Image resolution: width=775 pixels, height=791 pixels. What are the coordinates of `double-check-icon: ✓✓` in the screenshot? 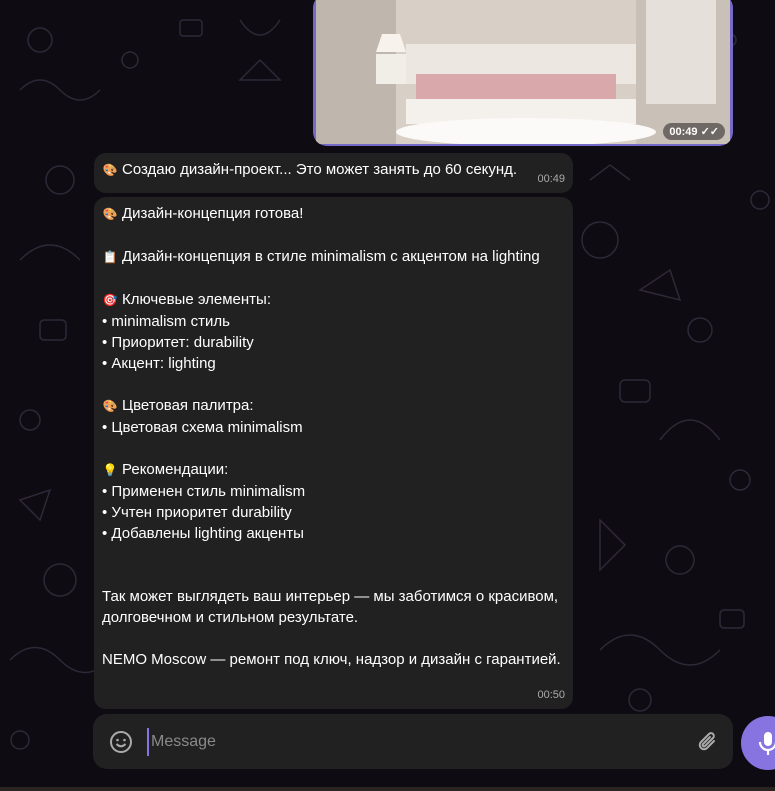 It's located at (709, 132).